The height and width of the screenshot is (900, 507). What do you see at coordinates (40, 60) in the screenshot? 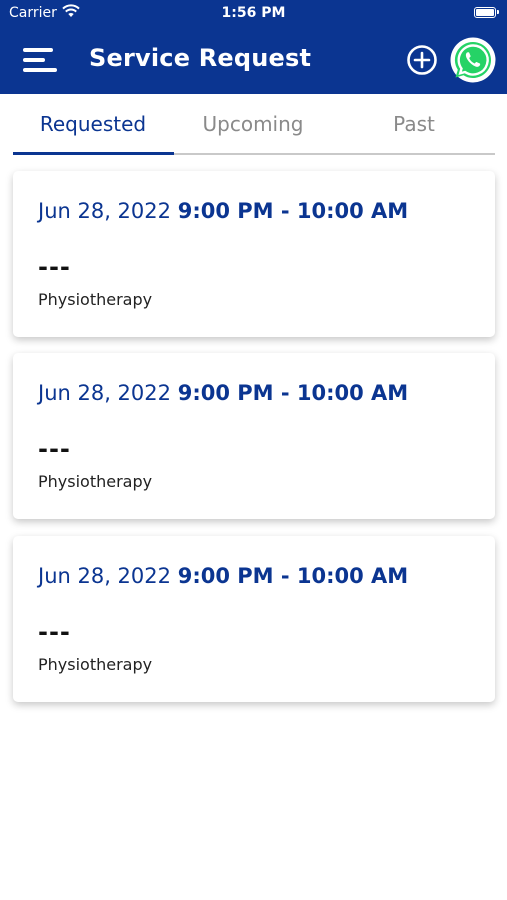
I see `hamburger-icon` at bounding box center [40, 60].